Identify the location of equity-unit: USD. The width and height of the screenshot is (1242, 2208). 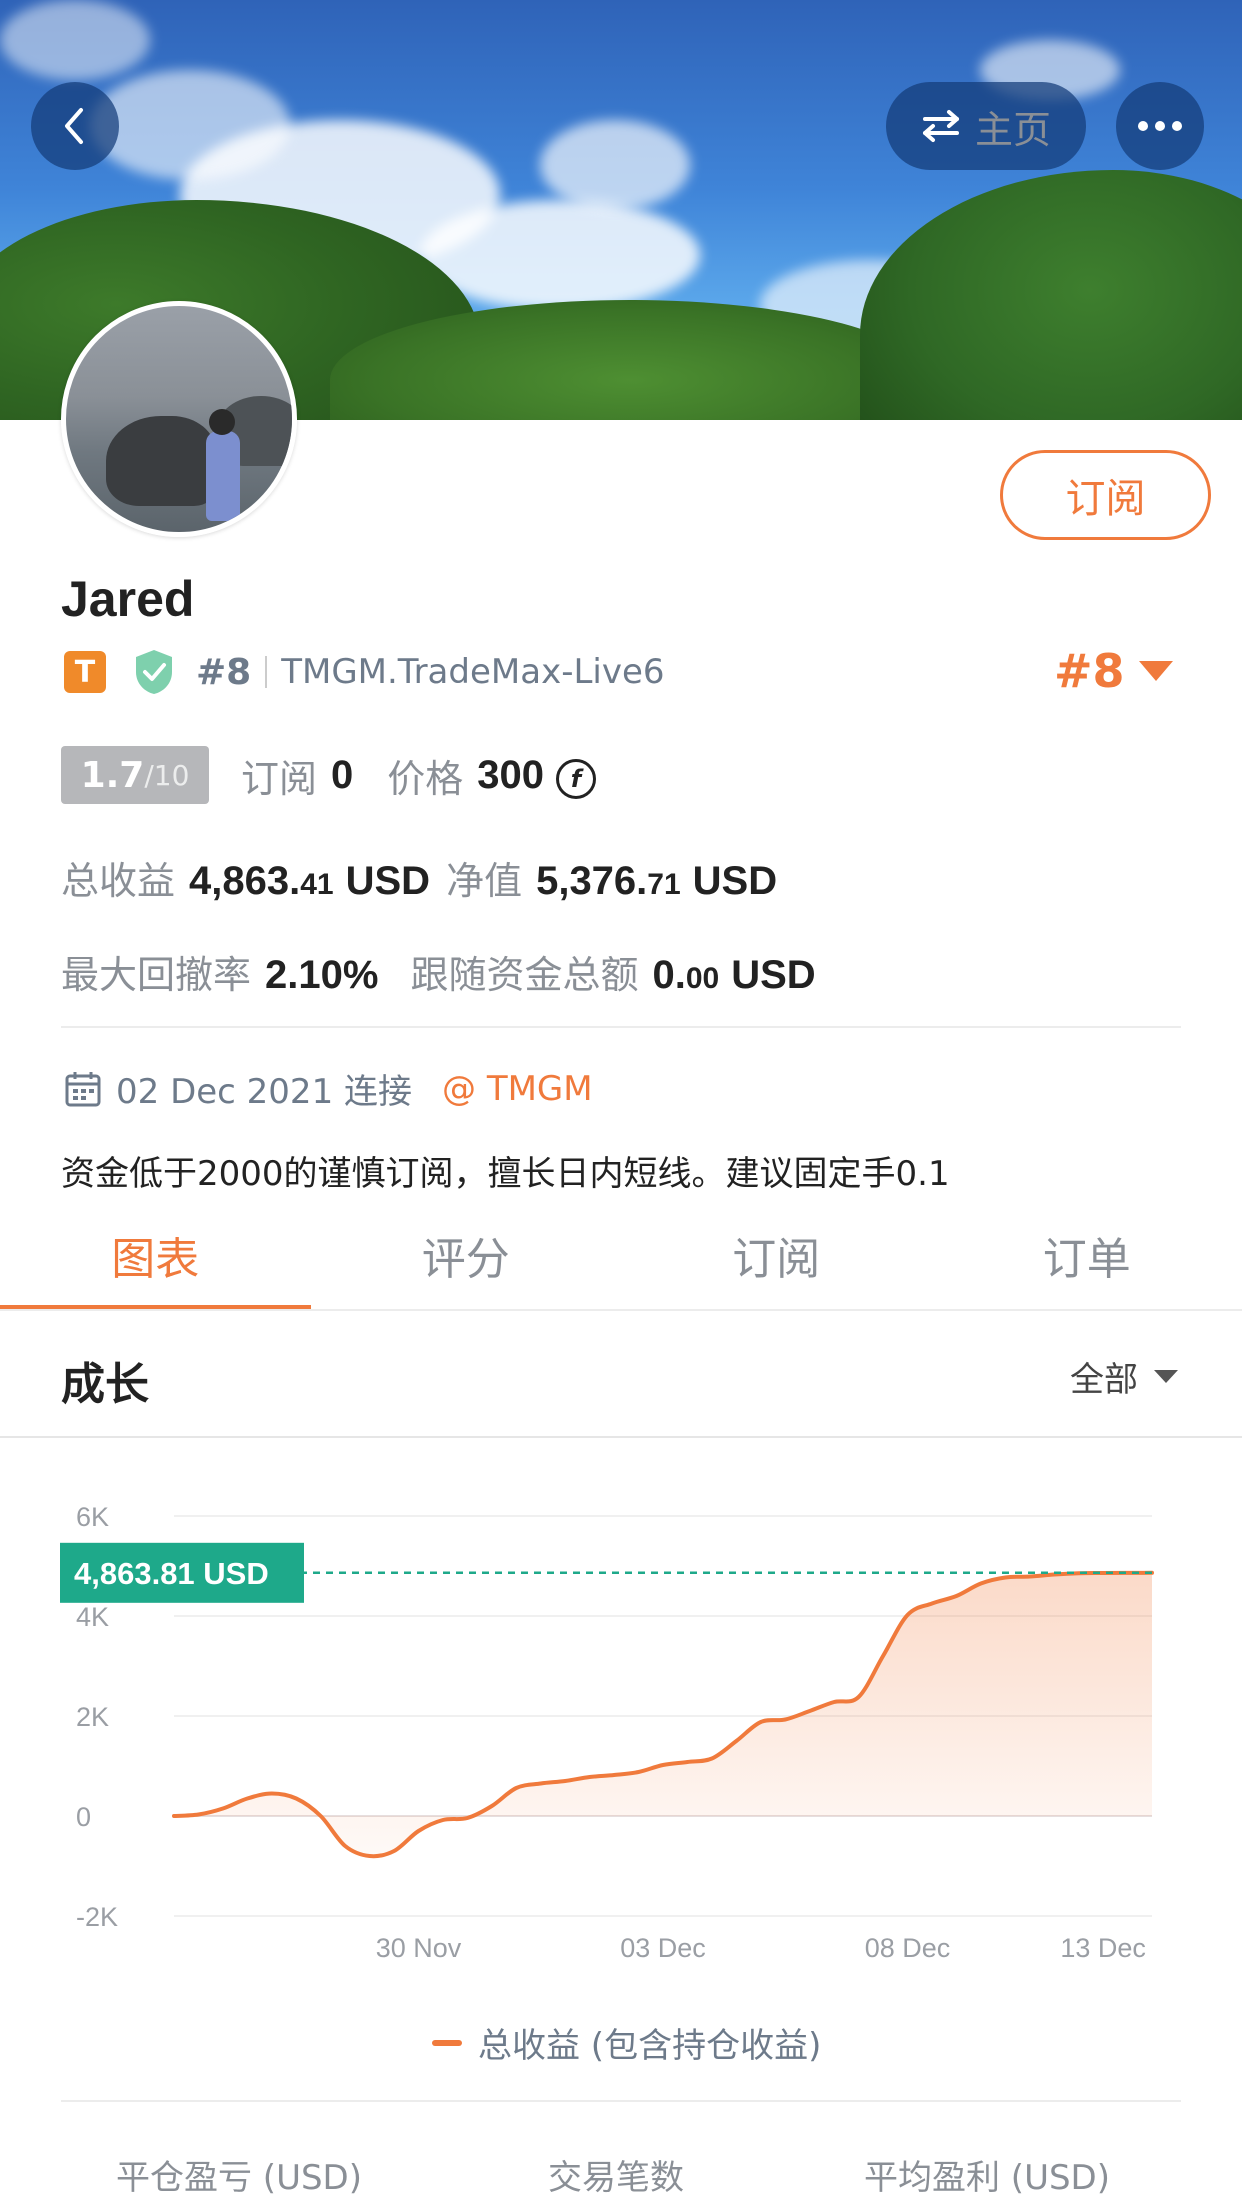
(735, 881).